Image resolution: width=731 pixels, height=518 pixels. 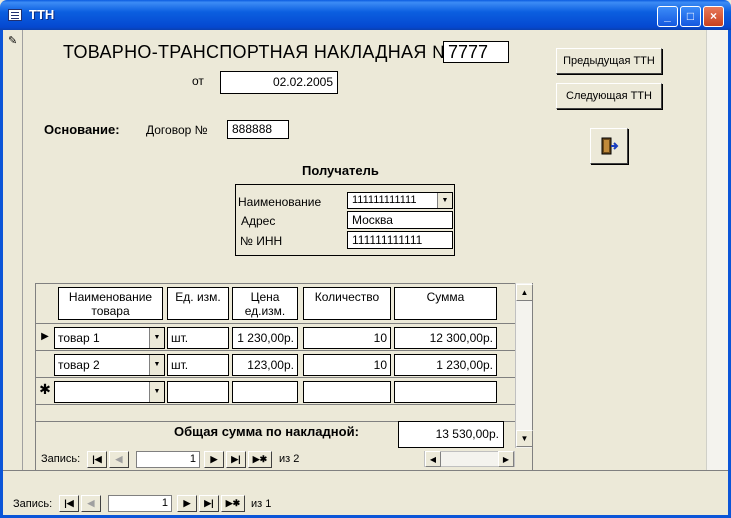 I want to click on date-field: 02.02.2005, so click(x=279, y=82).